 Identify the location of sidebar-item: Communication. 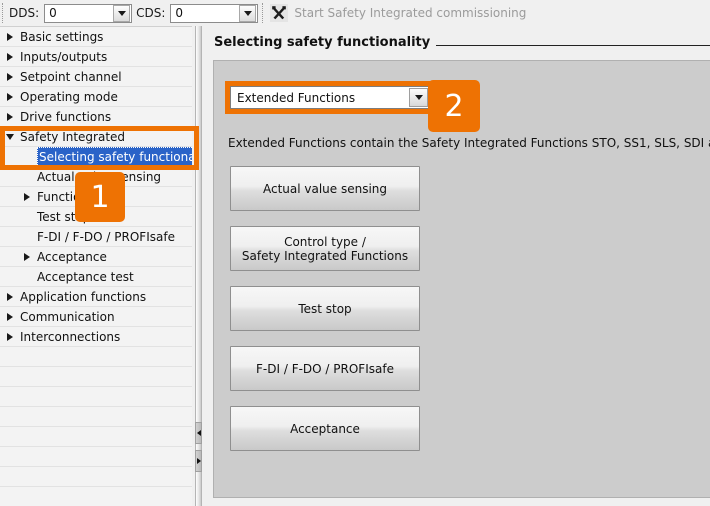
(96, 317).